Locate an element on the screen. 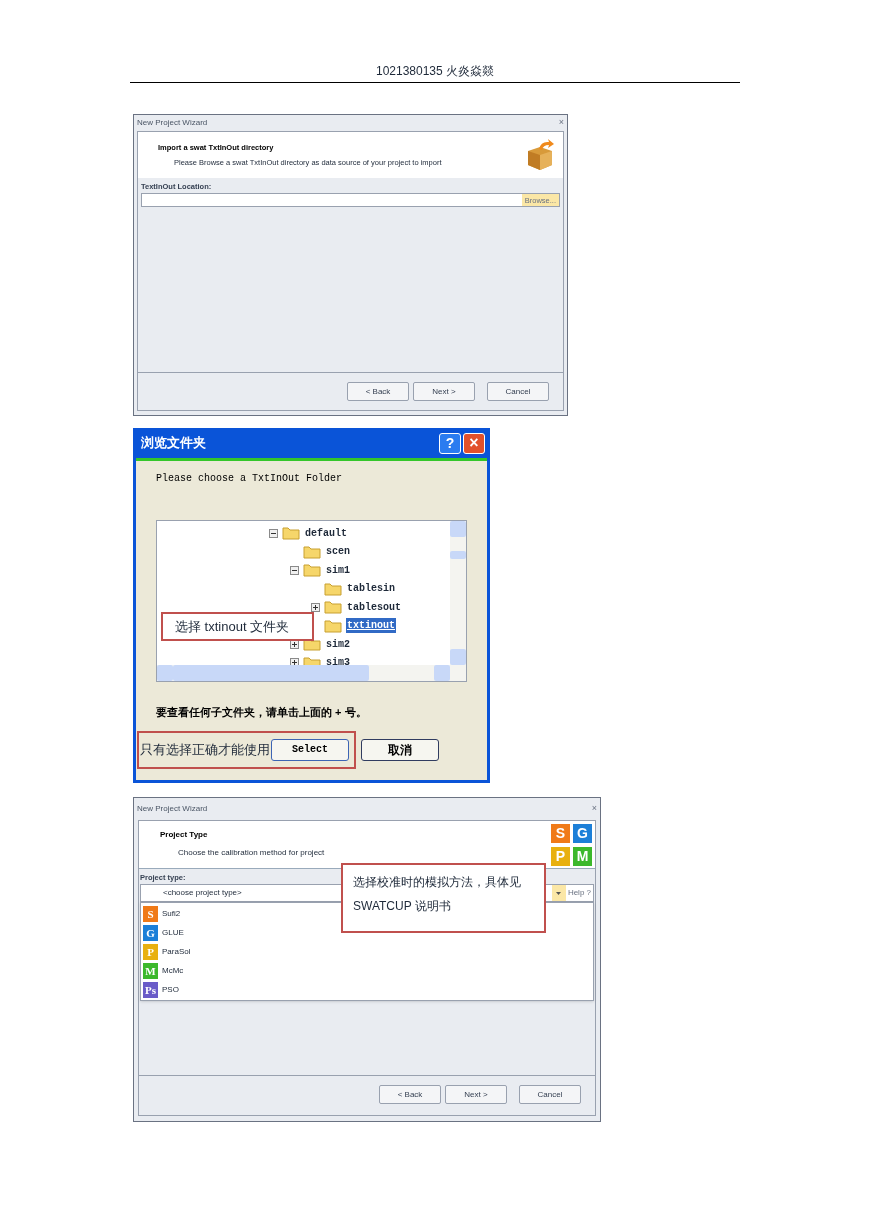 The height and width of the screenshot is (1228, 869). scroll-down-button is located at coordinates (458, 657).